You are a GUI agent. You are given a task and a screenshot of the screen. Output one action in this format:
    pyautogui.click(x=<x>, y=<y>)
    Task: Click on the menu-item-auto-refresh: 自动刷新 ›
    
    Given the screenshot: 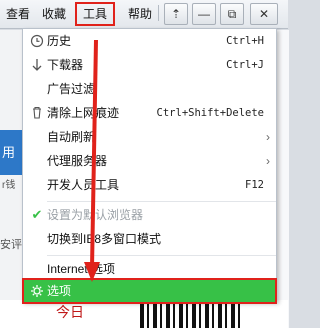 What is the action you would take?
    pyautogui.click(x=149, y=137)
    